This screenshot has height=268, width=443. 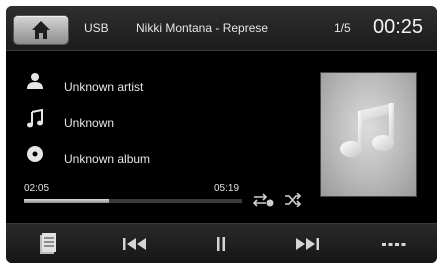 What do you see at coordinates (398, 27) in the screenshot?
I see `clock: 00:25` at bounding box center [398, 27].